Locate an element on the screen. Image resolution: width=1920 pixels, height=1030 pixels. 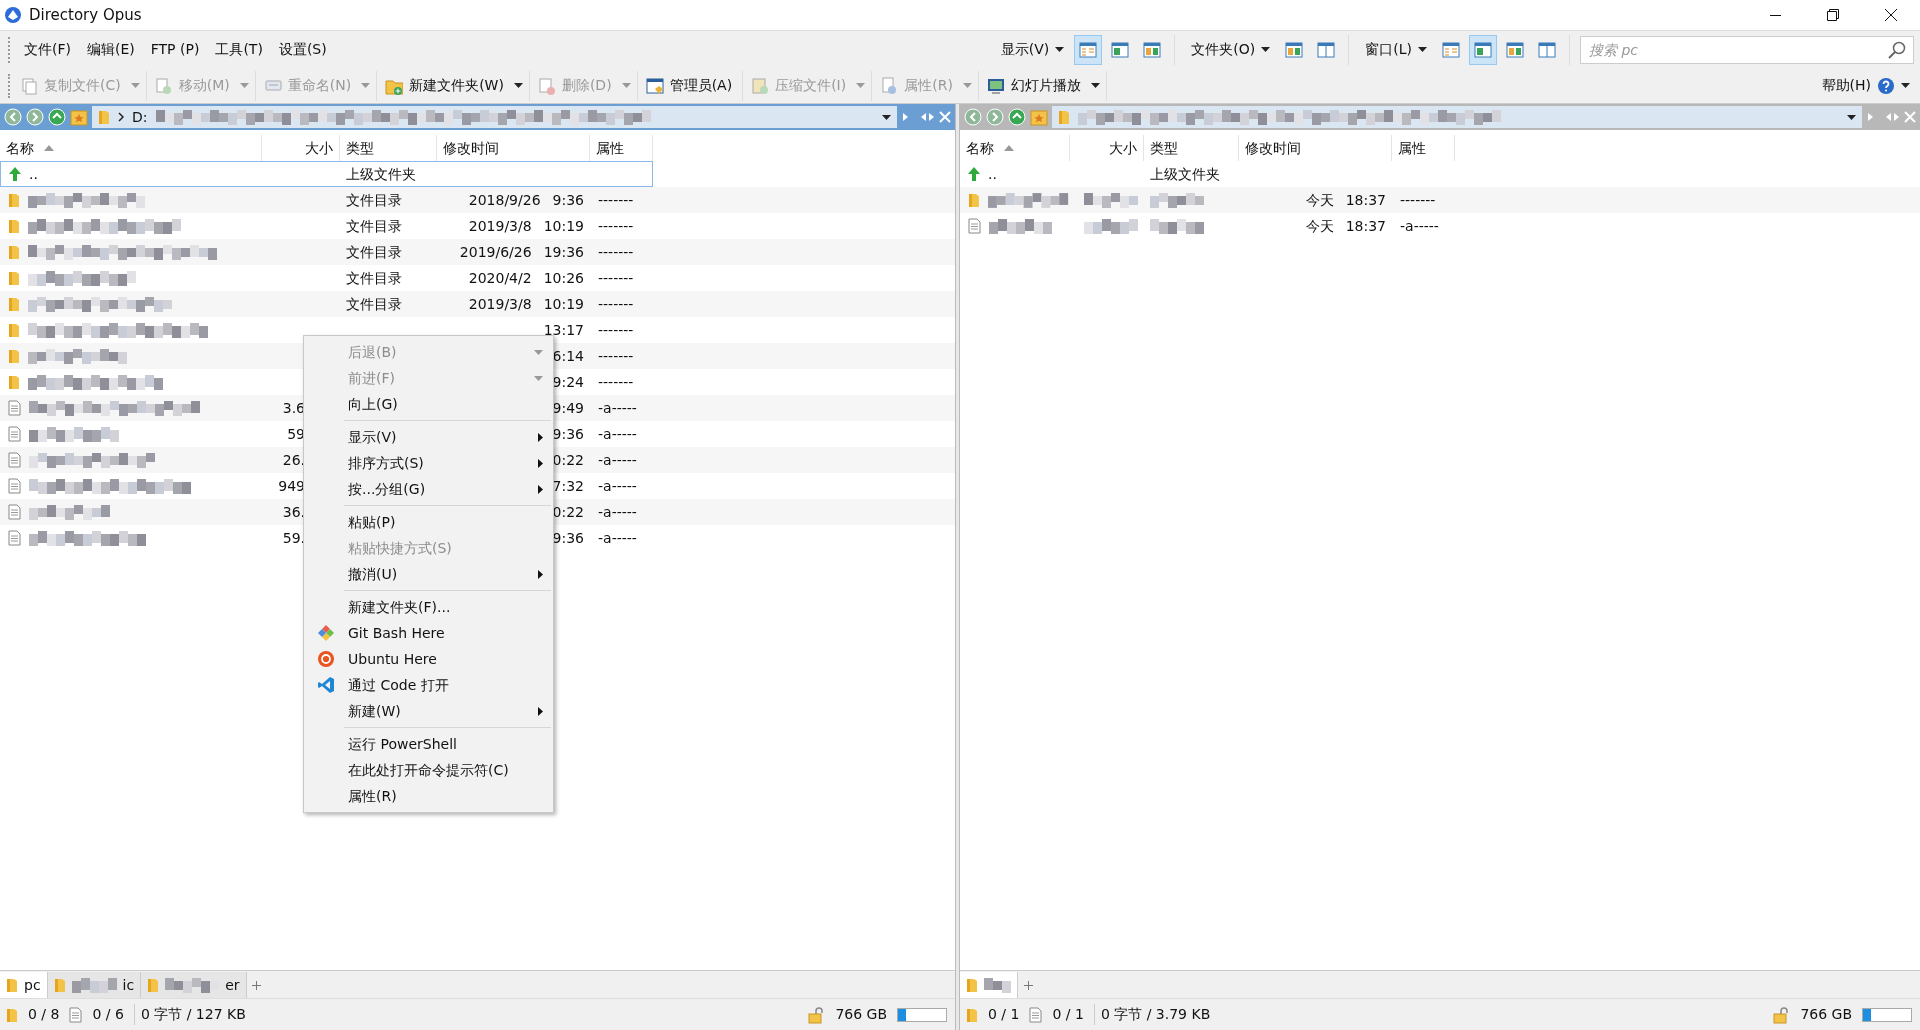
folder-tab: er is located at coordinates (194, 985).